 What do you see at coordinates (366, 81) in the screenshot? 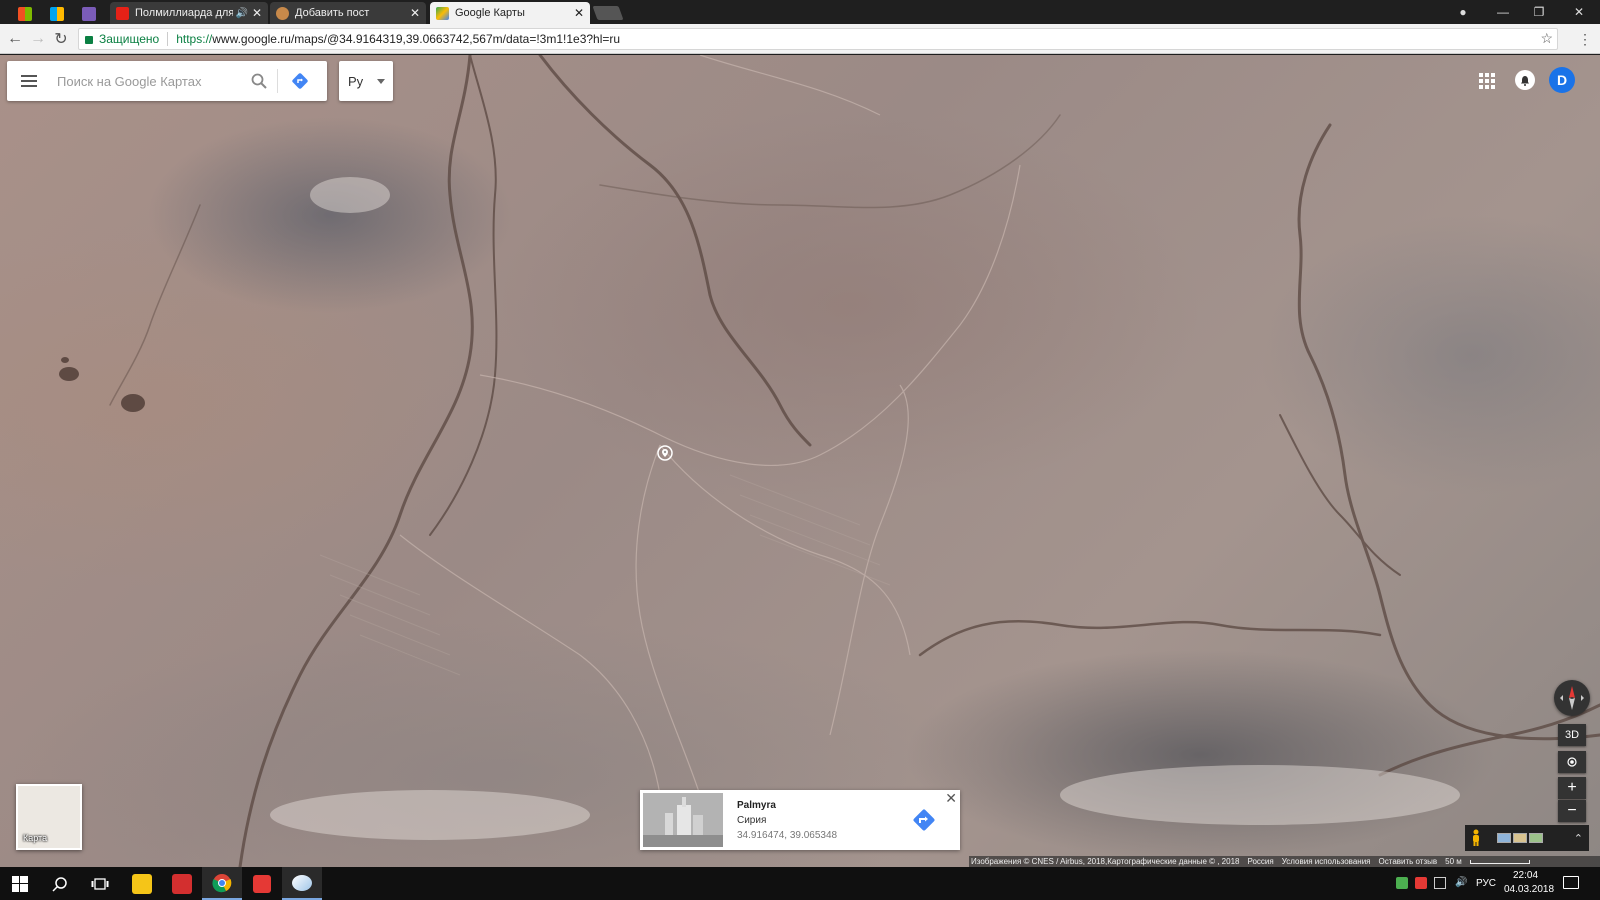
I see `language-selector: Ру` at bounding box center [366, 81].